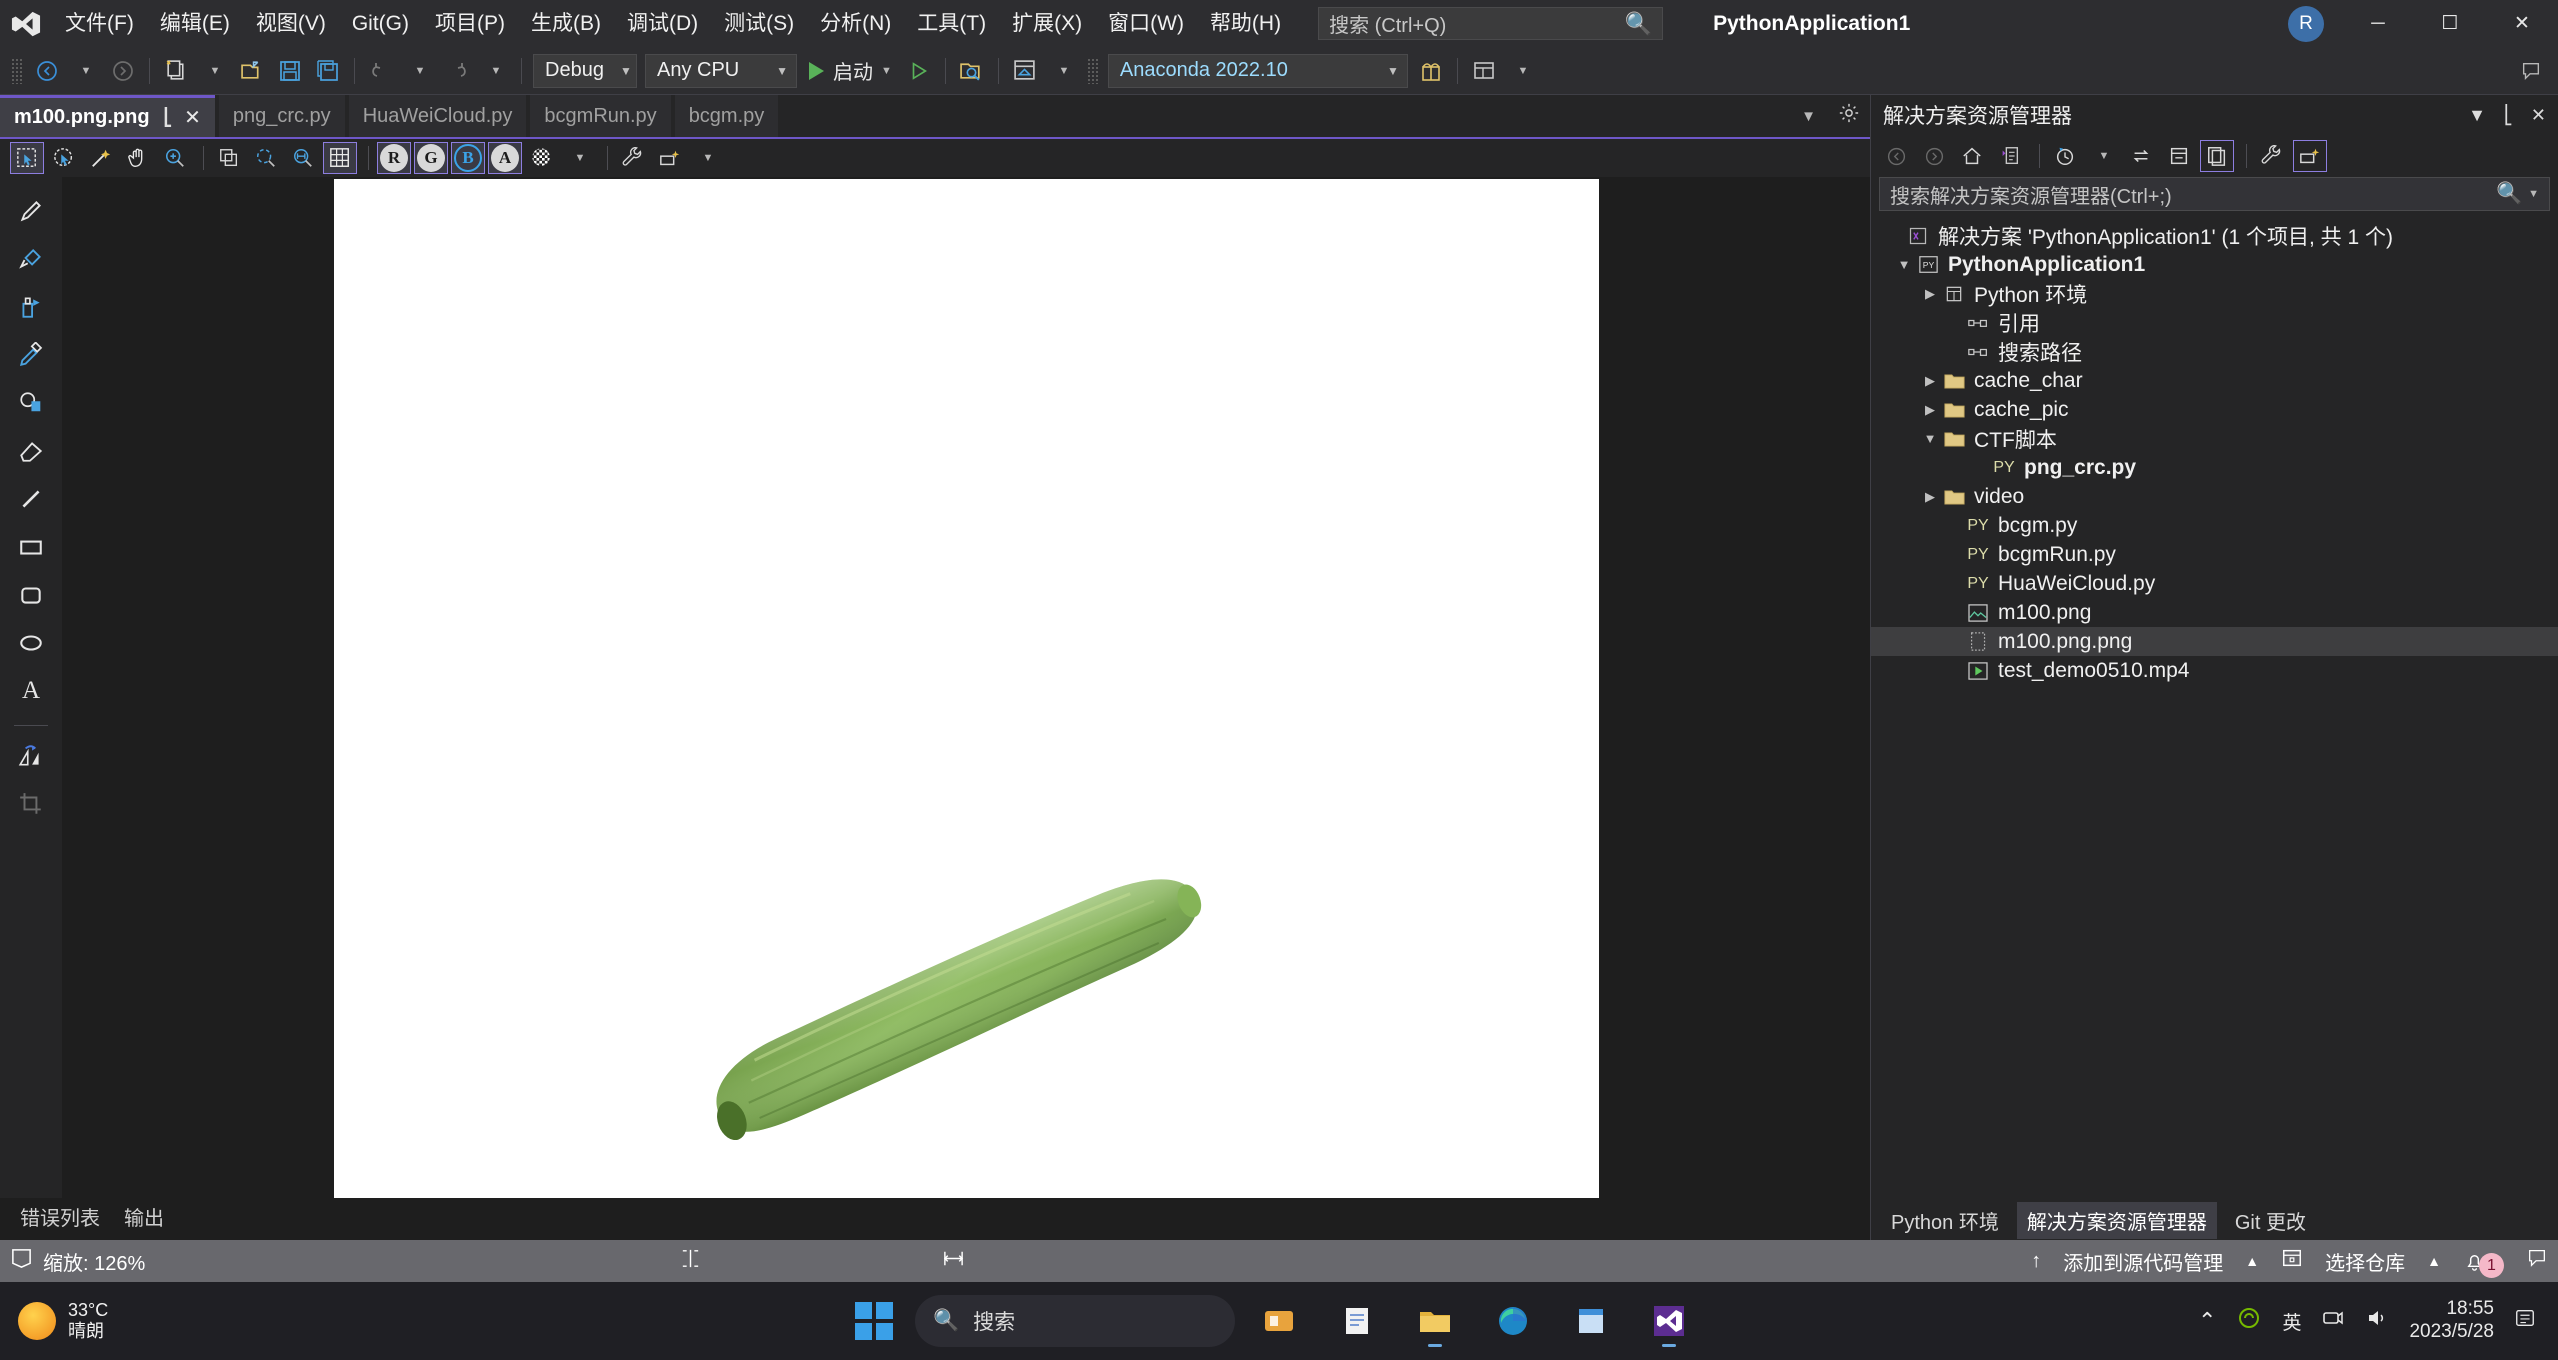 The height and width of the screenshot is (1360, 2558). Describe the element at coordinates (1075, 1321) in the screenshot. I see `taskbar-search-box: 🔍 搜索` at that location.